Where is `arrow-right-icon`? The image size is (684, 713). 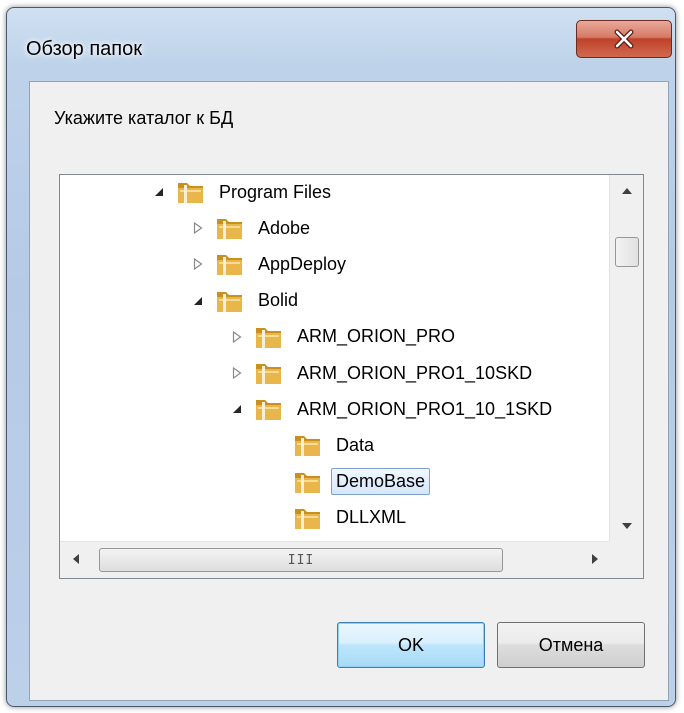 arrow-right-icon is located at coordinates (595, 560).